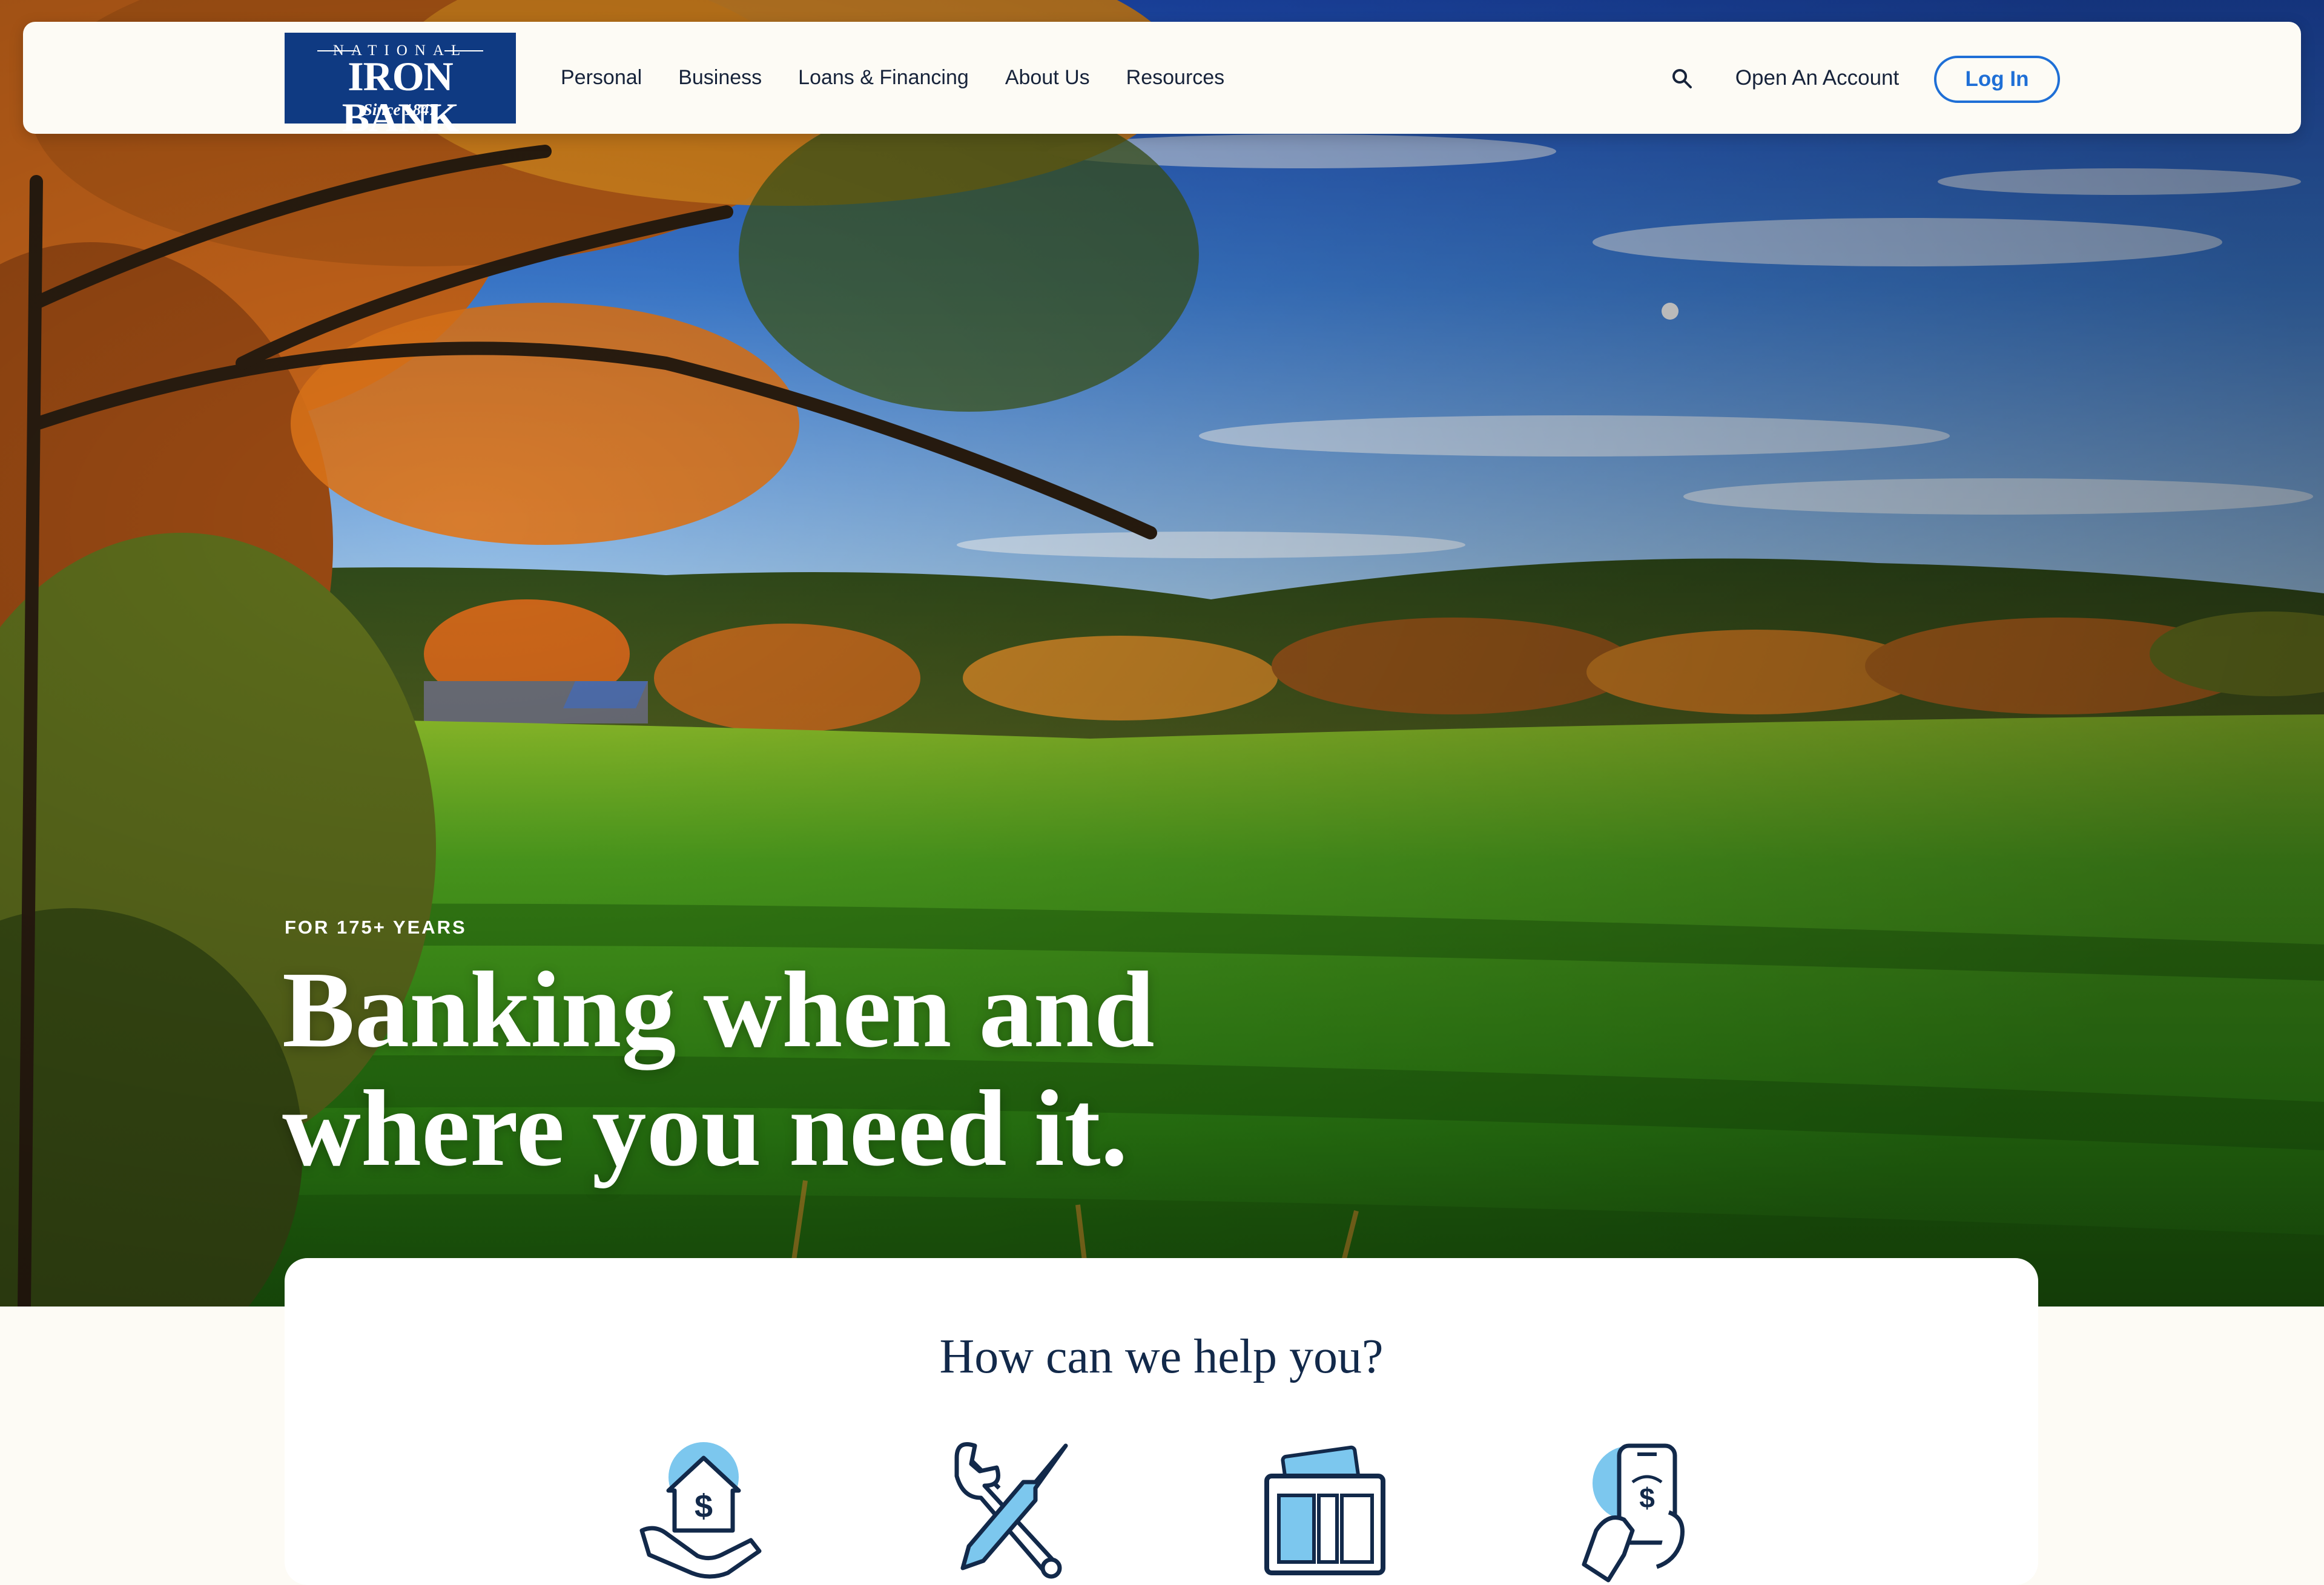 The width and height of the screenshot is (2324, 1585). Describe the element at coordinates (1638, 1513) in the screenshot. I see `phone-dollar-hand-icon: $` at that location.